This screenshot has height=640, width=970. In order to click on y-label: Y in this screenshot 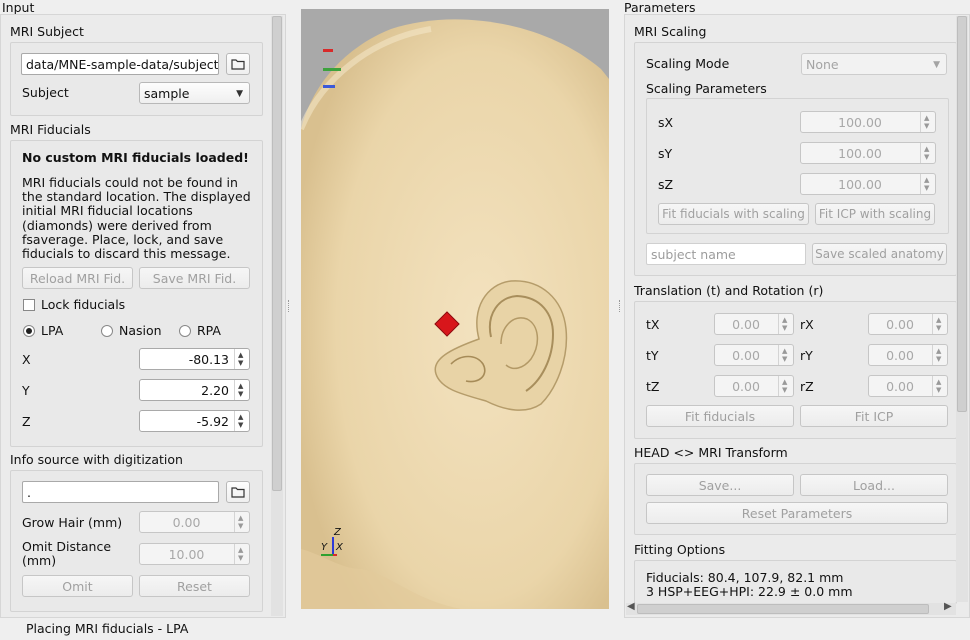, I will do `click(26, 390)`.